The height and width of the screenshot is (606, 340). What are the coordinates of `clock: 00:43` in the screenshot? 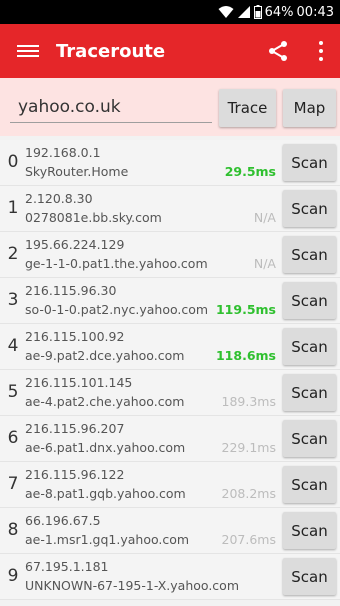 It's located at (315, 12).